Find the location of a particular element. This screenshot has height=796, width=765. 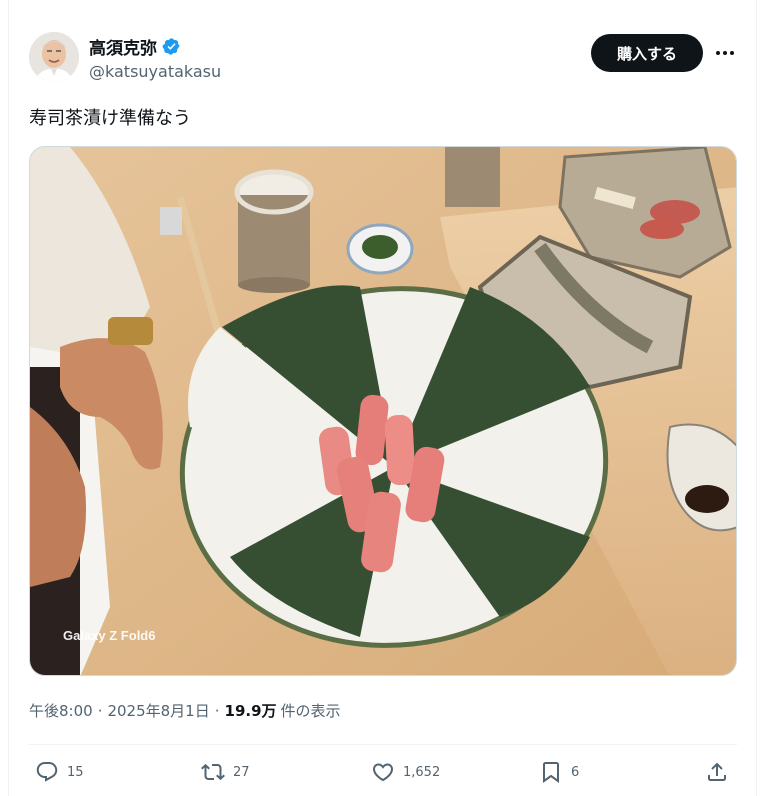

share-icon is located at coordinates (717, 771).